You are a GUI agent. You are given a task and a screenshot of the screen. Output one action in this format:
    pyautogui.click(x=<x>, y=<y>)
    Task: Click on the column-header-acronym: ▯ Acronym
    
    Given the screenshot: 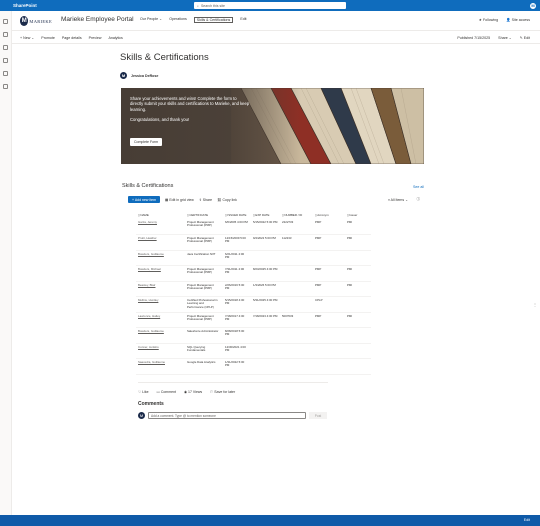 What is the action you would take?
    pyautogui.click(x=329, y=214)
    